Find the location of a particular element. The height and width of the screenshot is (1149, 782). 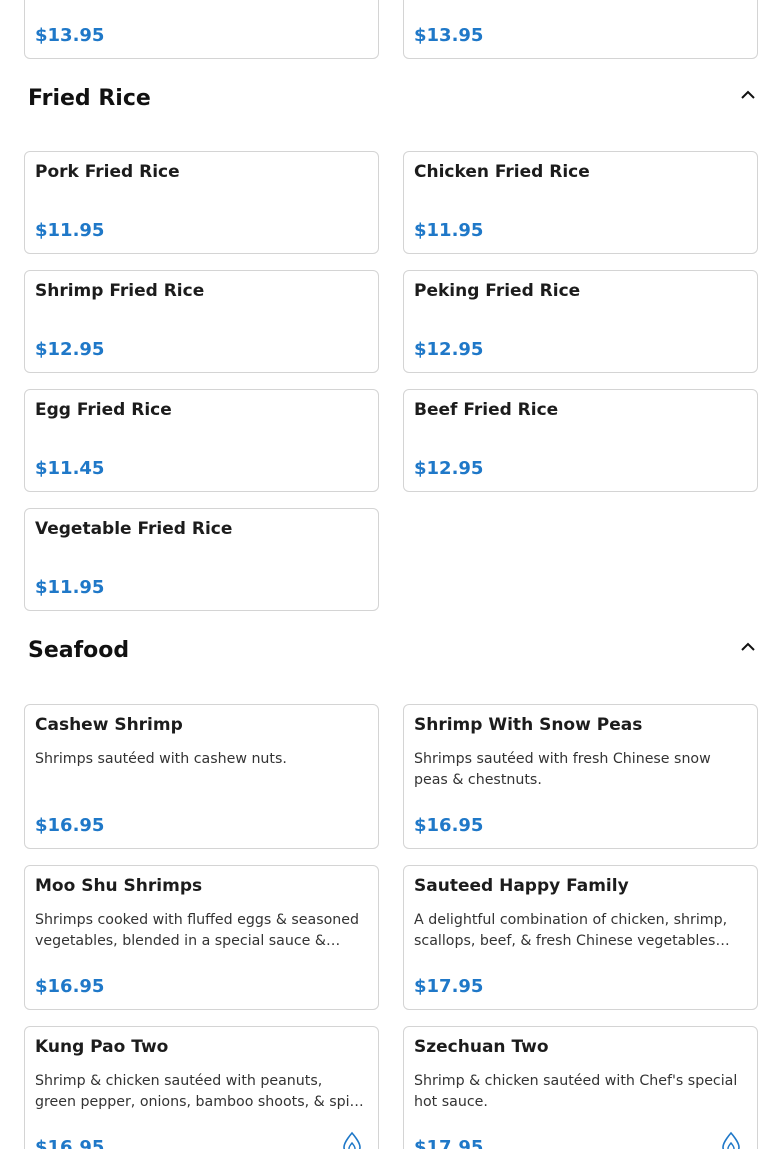

menu-item-card: Peking Fried Rice $12.95 is located at coordinates (580, 321).